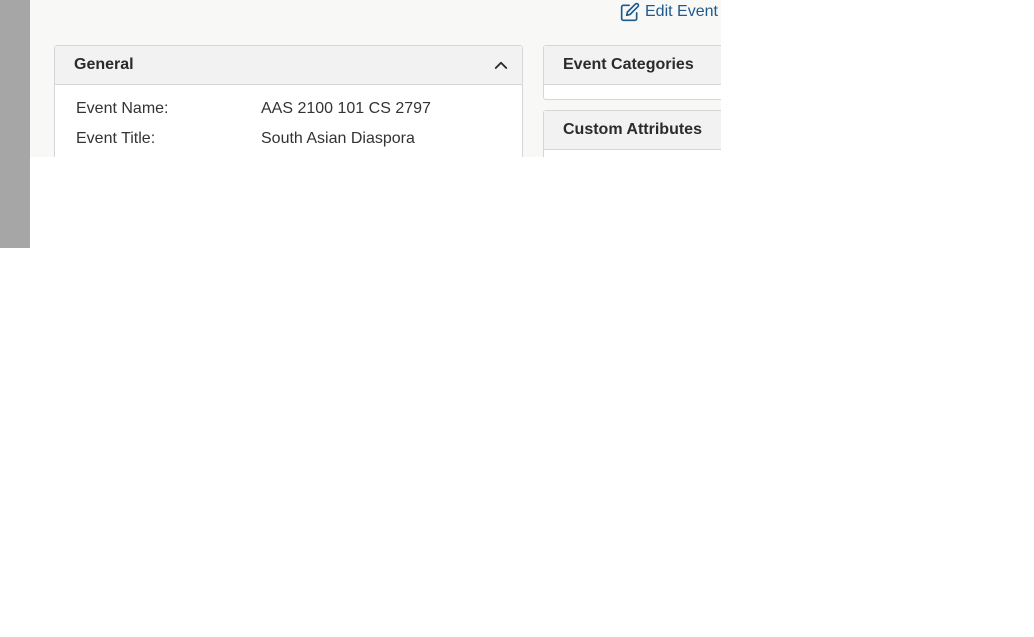 The height and width of the screenshot is (637, 1034). What do you see at coordinates (628, 64) in the screenshot?
I see `event-categories-title: Event Categories` at bounding box center [628, 64].